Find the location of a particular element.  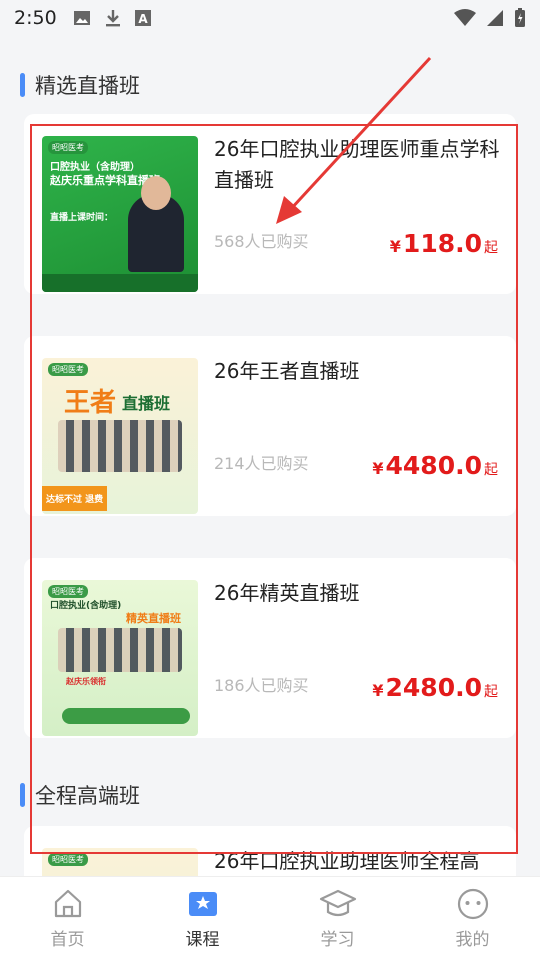

status-time: 2:50 is located at coordinates (35, 18).